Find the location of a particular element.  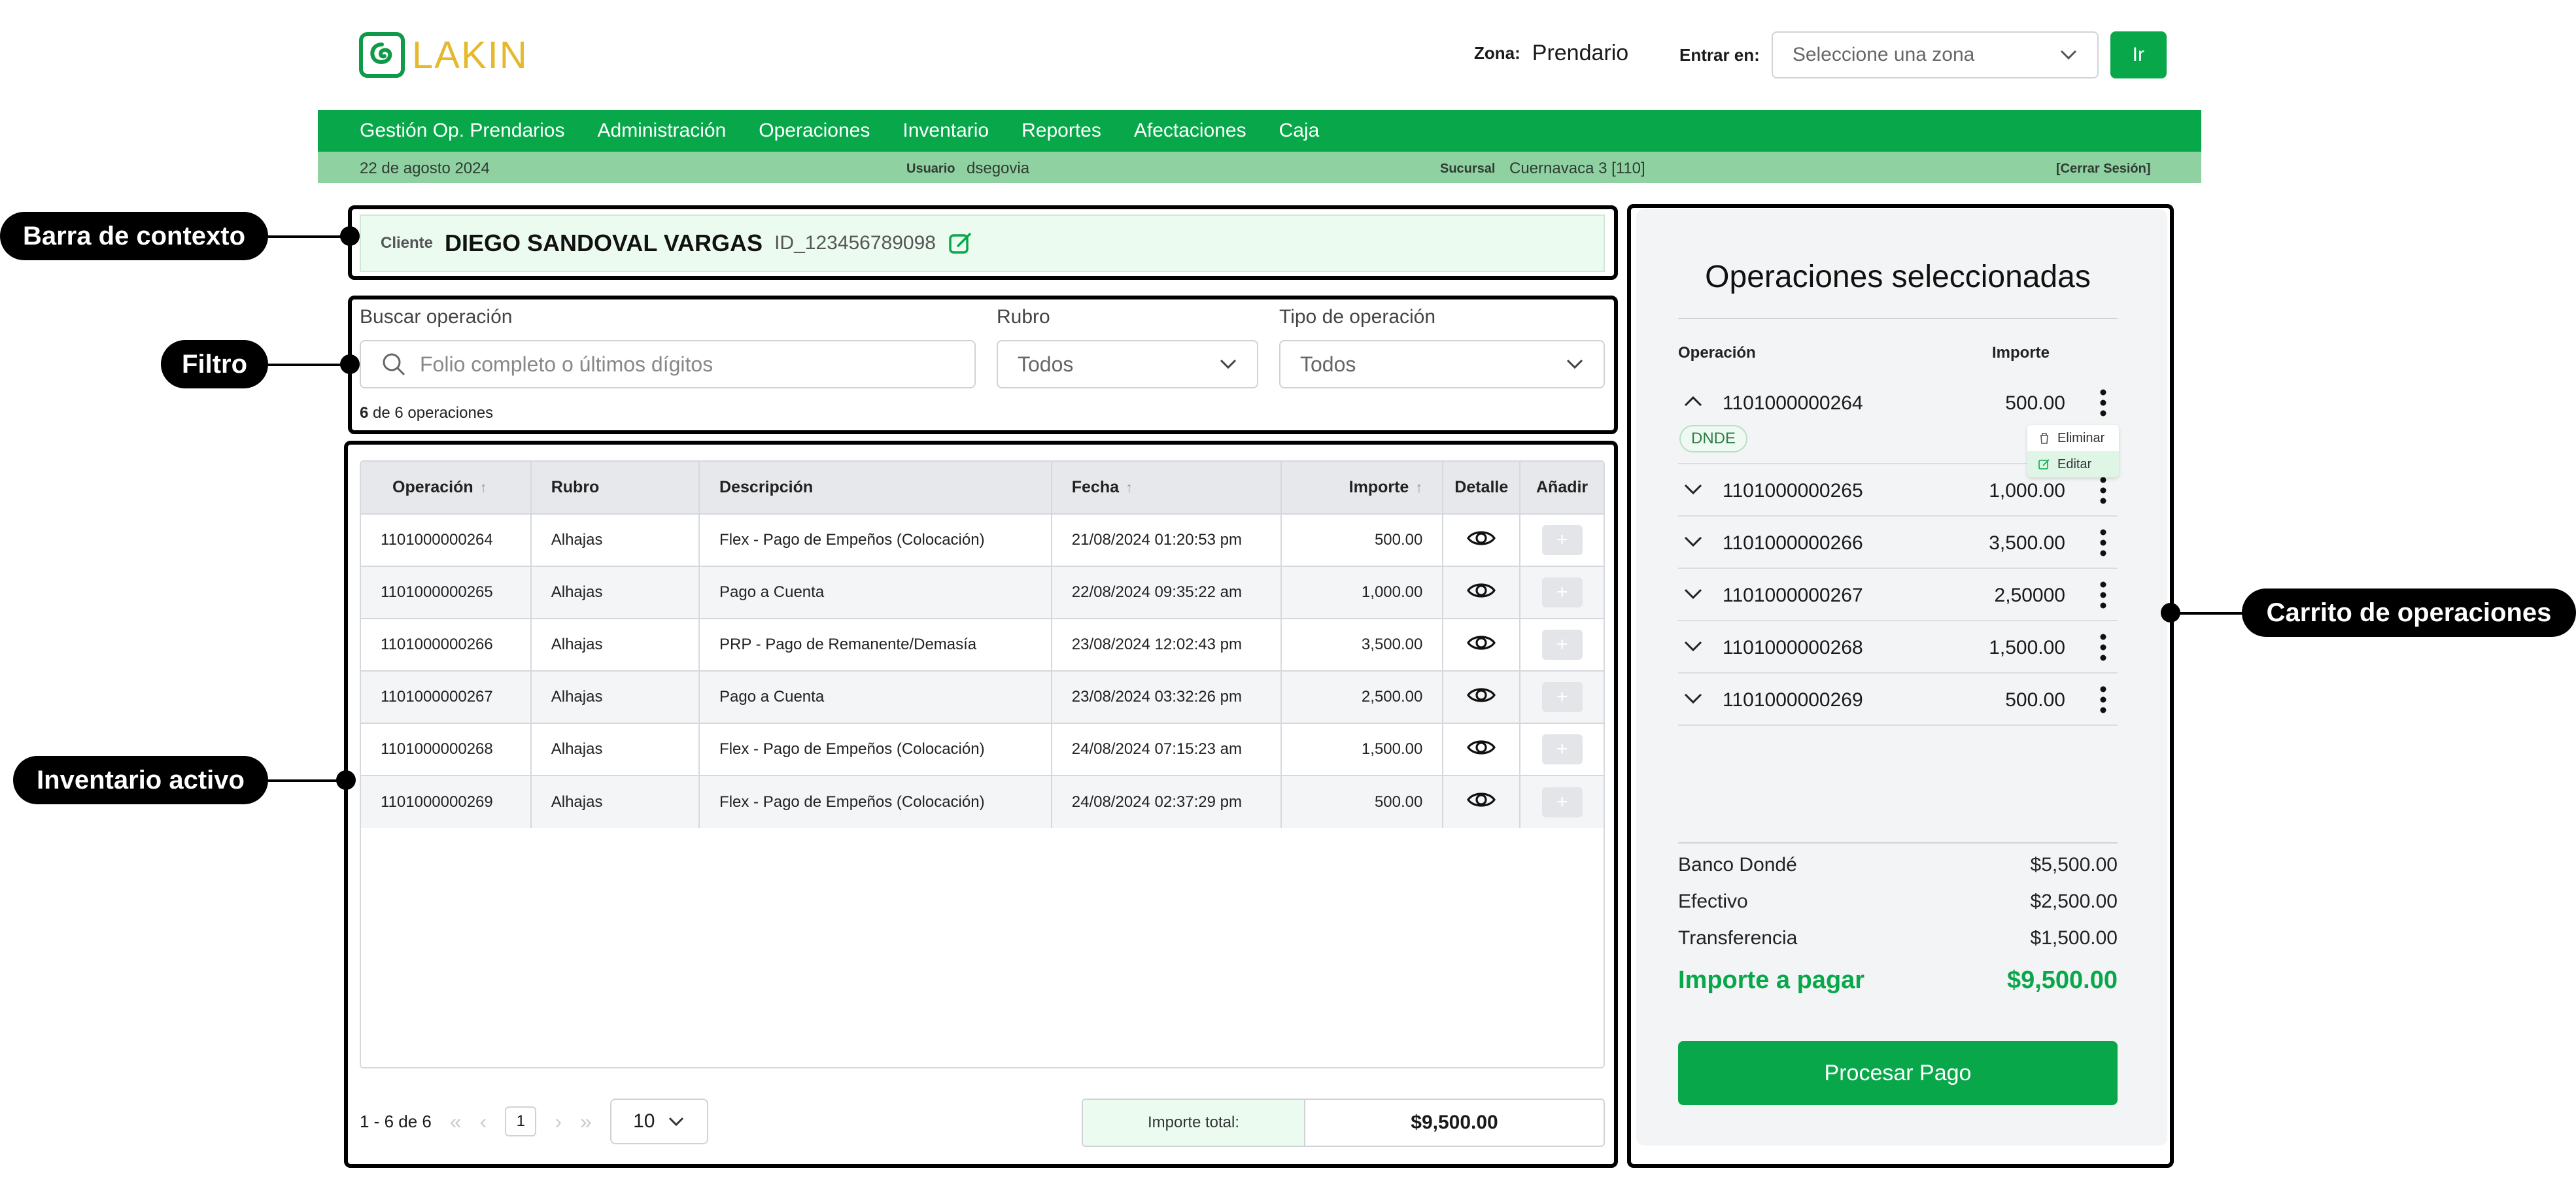

cart-item-operation: 1101000000265 is located at coordinates (1793, 491).